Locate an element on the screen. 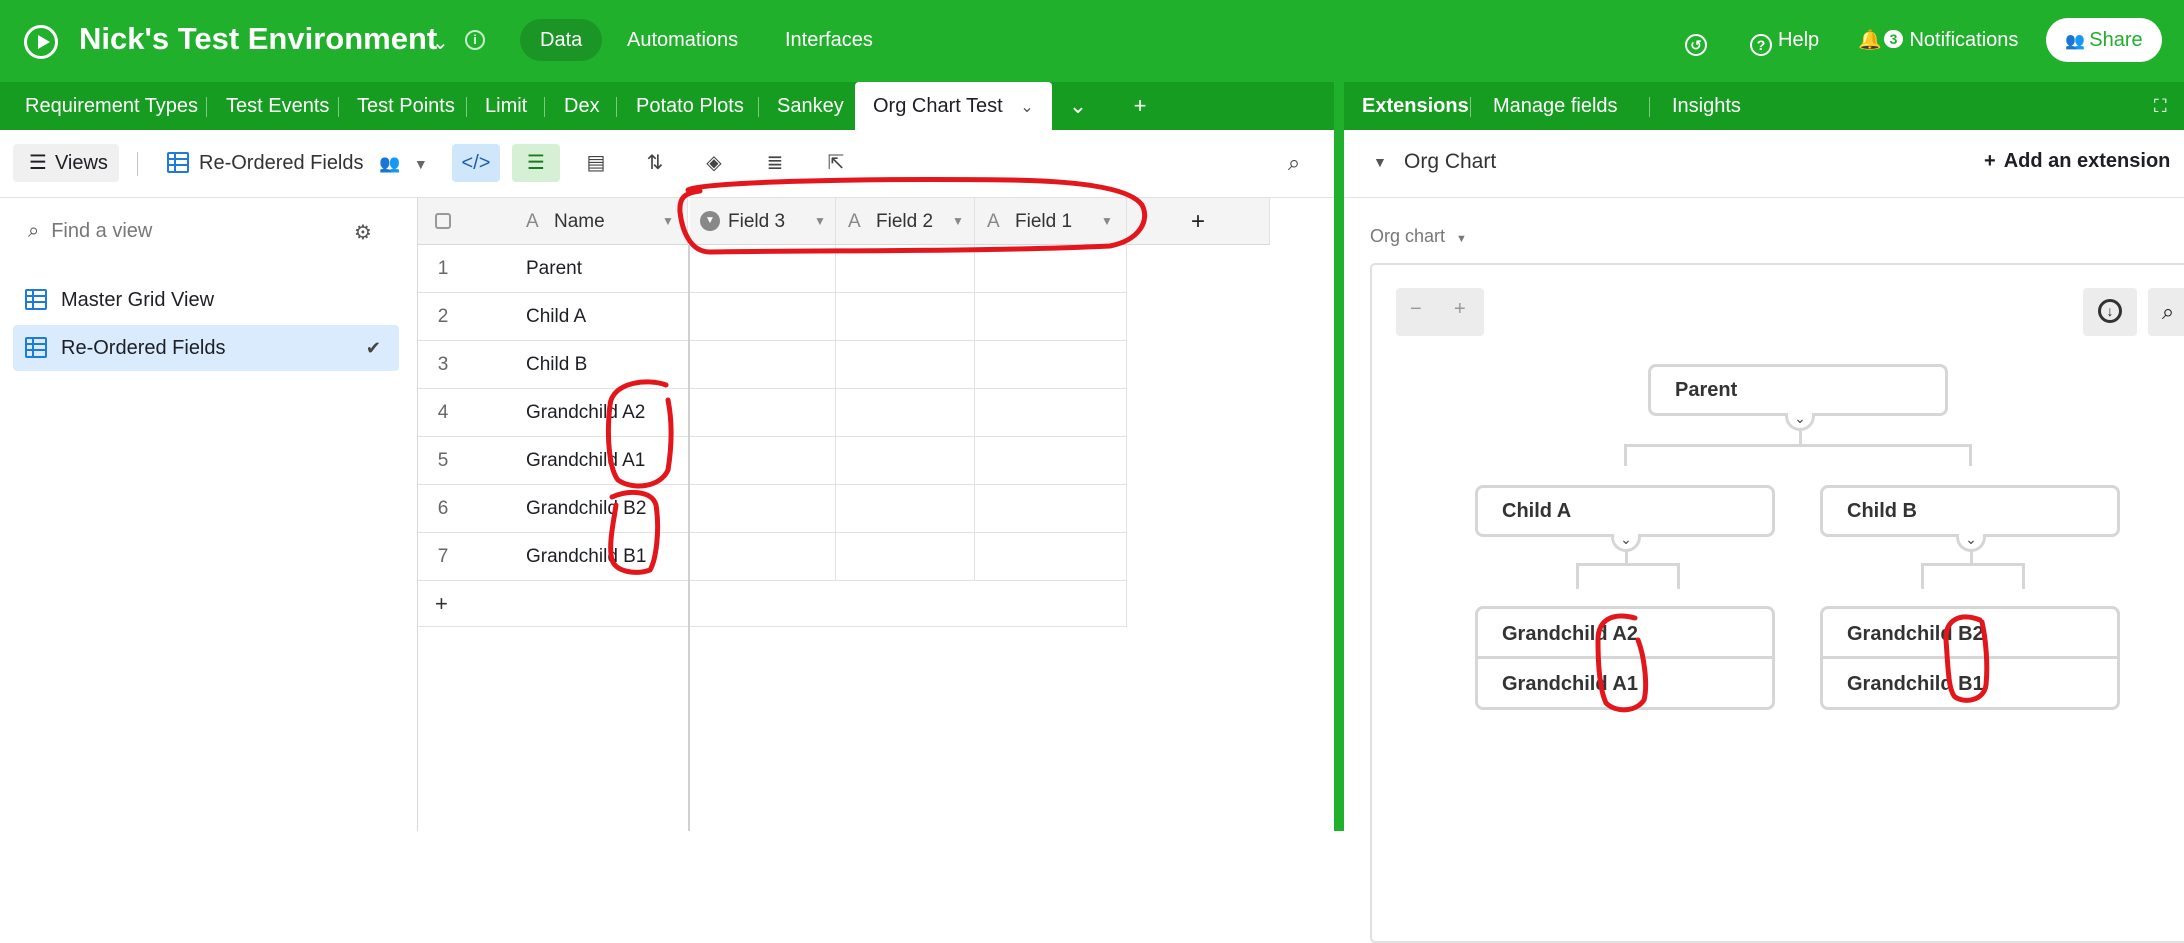 This screenshot has height=943, width=2184. collapse-triangle-icon: ▼ is located at coordinates (1380, 162).